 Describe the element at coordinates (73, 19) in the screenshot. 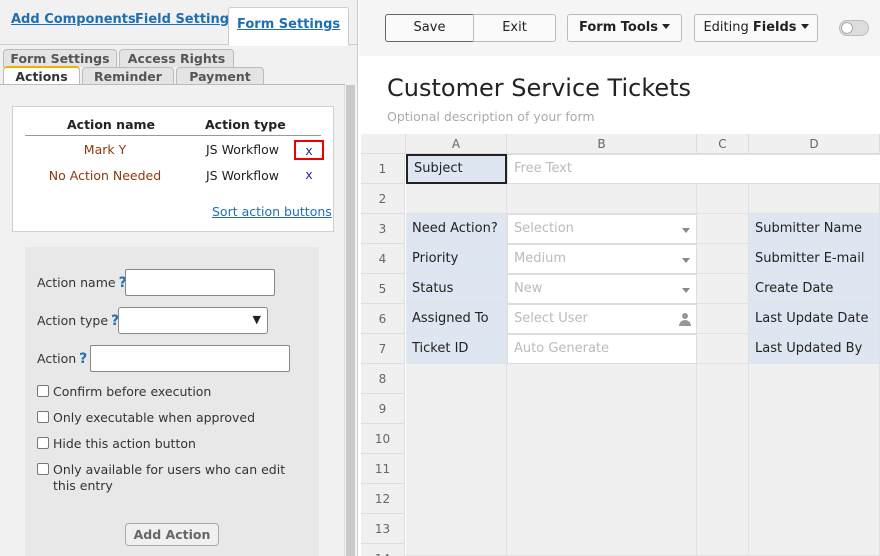

I see `tab-add-components: Add Components` at that location.